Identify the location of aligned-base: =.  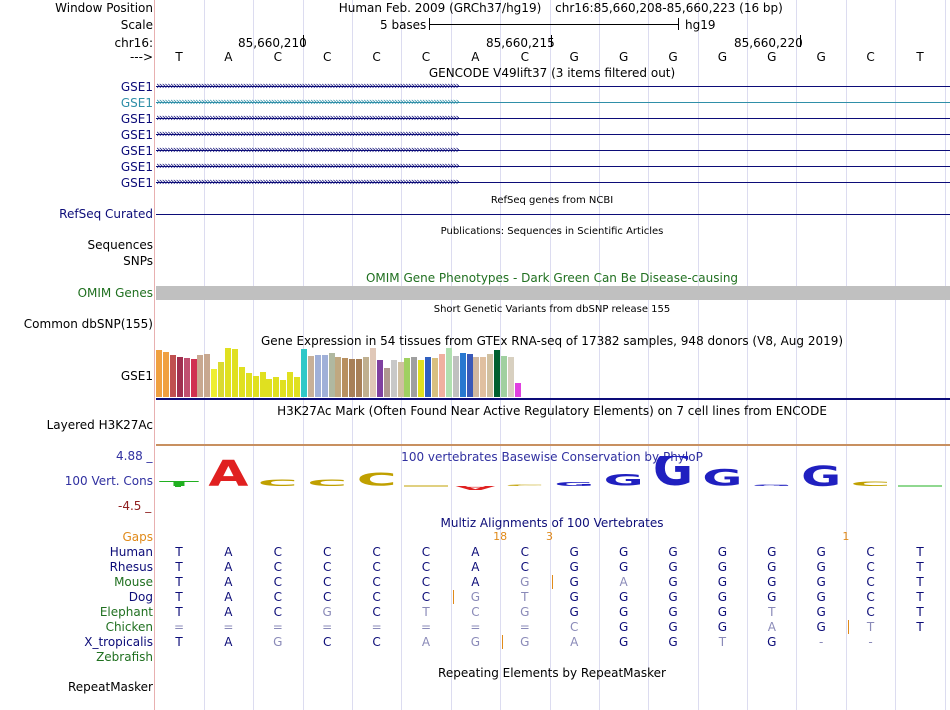
(277, 627).